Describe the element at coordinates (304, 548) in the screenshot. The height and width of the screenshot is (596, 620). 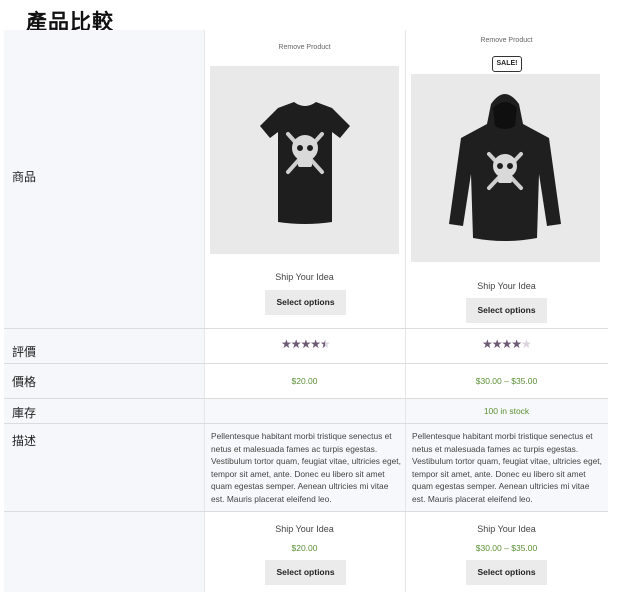
I see `product-price-footer: $20.00` at that location.